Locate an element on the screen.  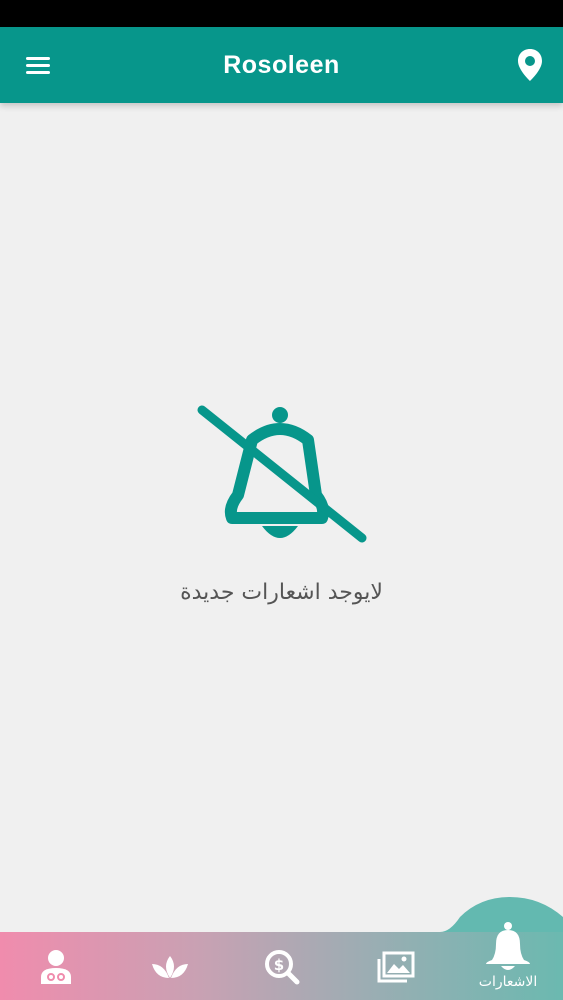
map-pin-icon is located at coordinates (530, 65).